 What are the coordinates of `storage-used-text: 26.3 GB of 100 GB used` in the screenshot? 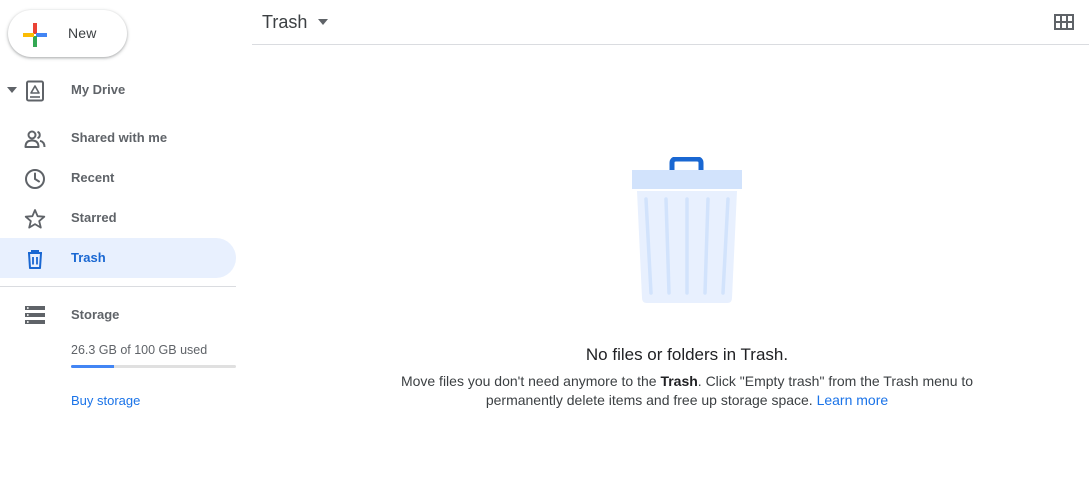 It's located at (139, 350).